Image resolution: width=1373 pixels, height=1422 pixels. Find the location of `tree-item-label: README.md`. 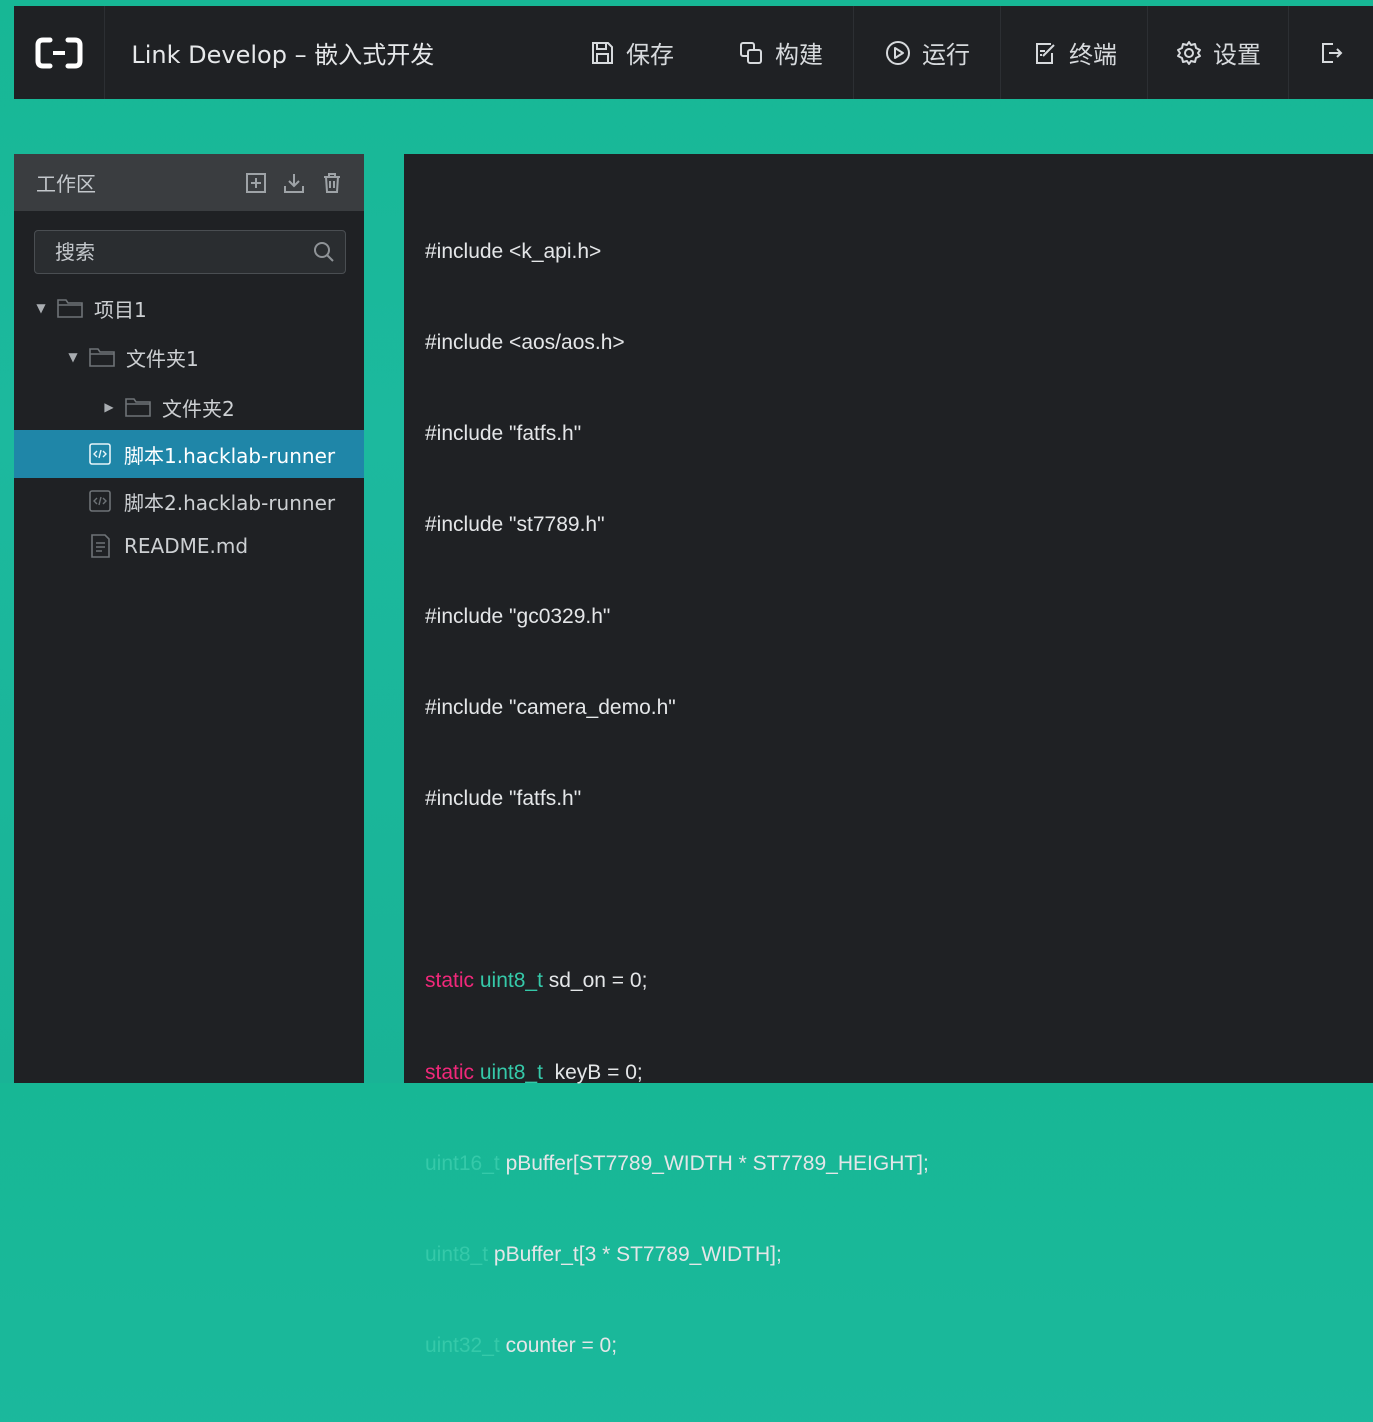

tree-item-label: README.md is located at coordinates (186, 546).